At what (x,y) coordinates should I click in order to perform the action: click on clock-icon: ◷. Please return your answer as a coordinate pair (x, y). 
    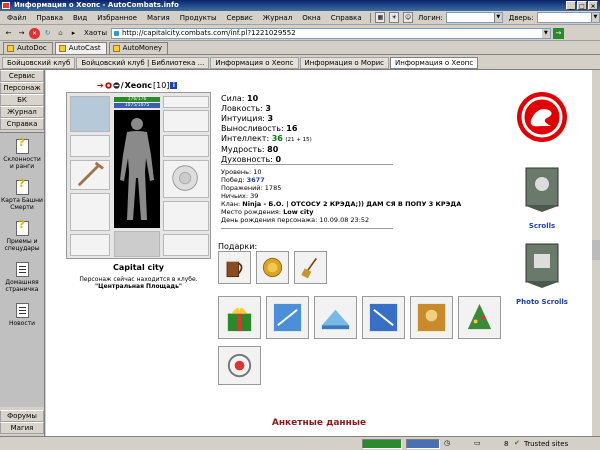
    Looking at the image, I should click on (451, 444).